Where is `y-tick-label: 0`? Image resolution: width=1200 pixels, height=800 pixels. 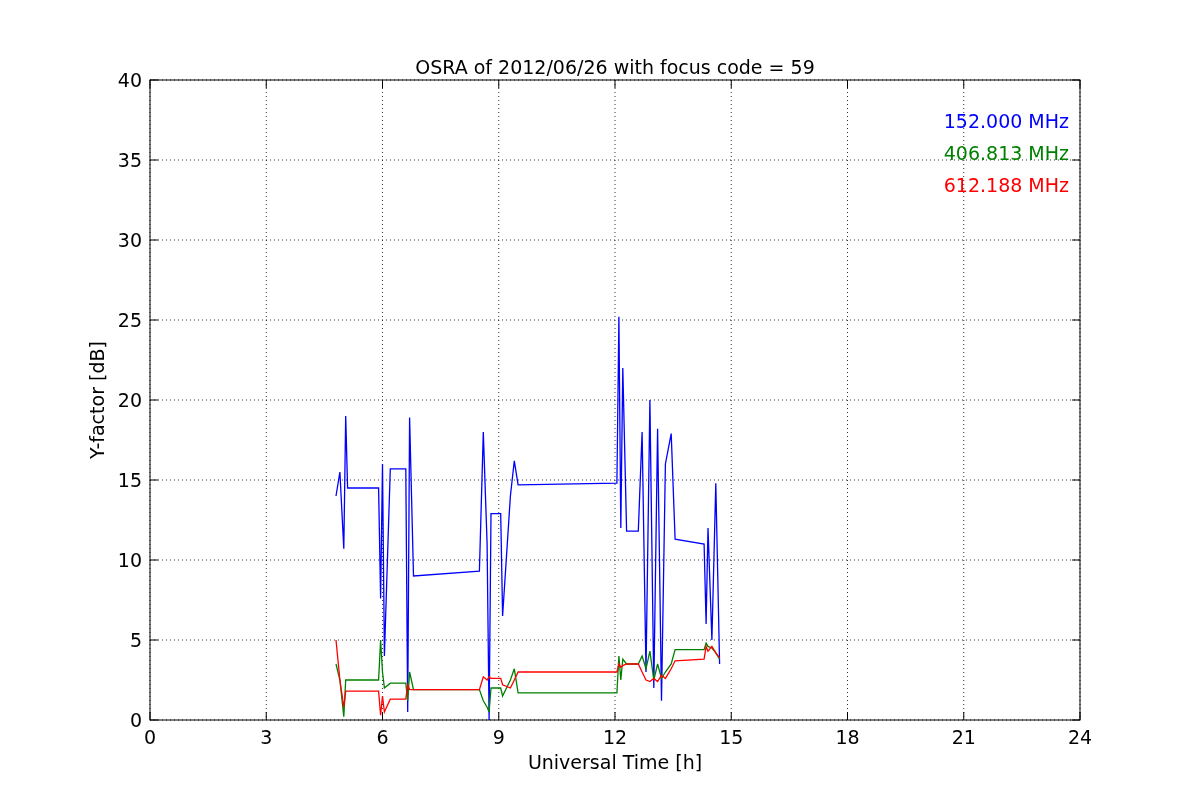
y-tick-label: 0 is located at coordinates (135, 720).